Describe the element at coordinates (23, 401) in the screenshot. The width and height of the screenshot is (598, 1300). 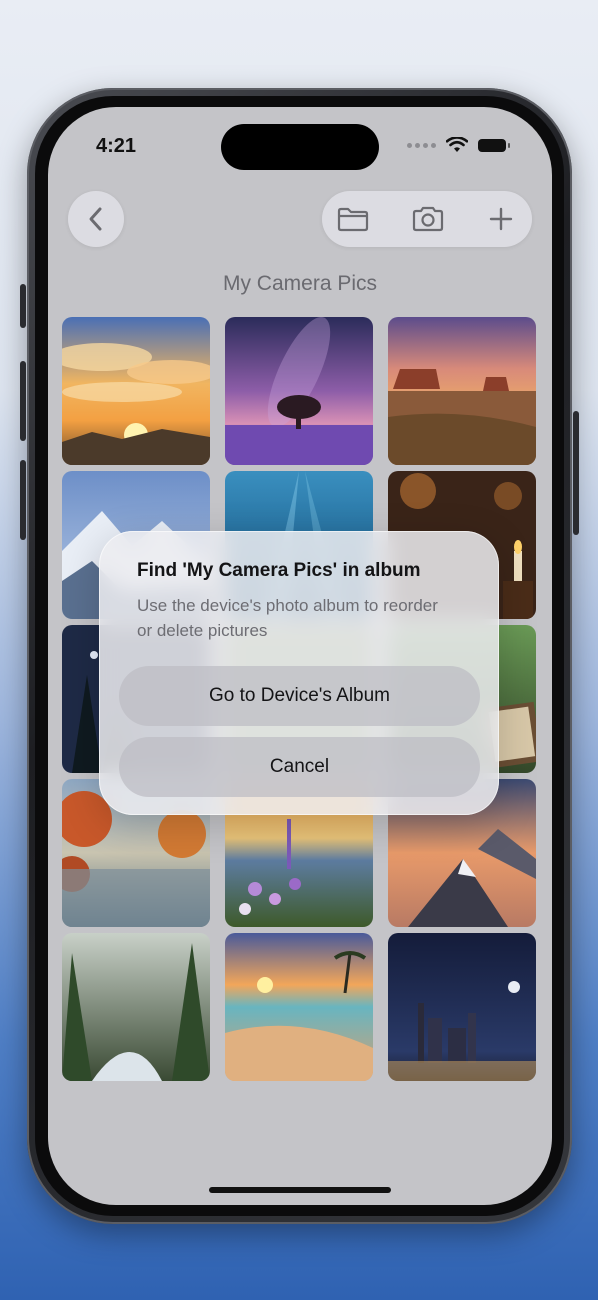
I see `volume-up-button` at that location.